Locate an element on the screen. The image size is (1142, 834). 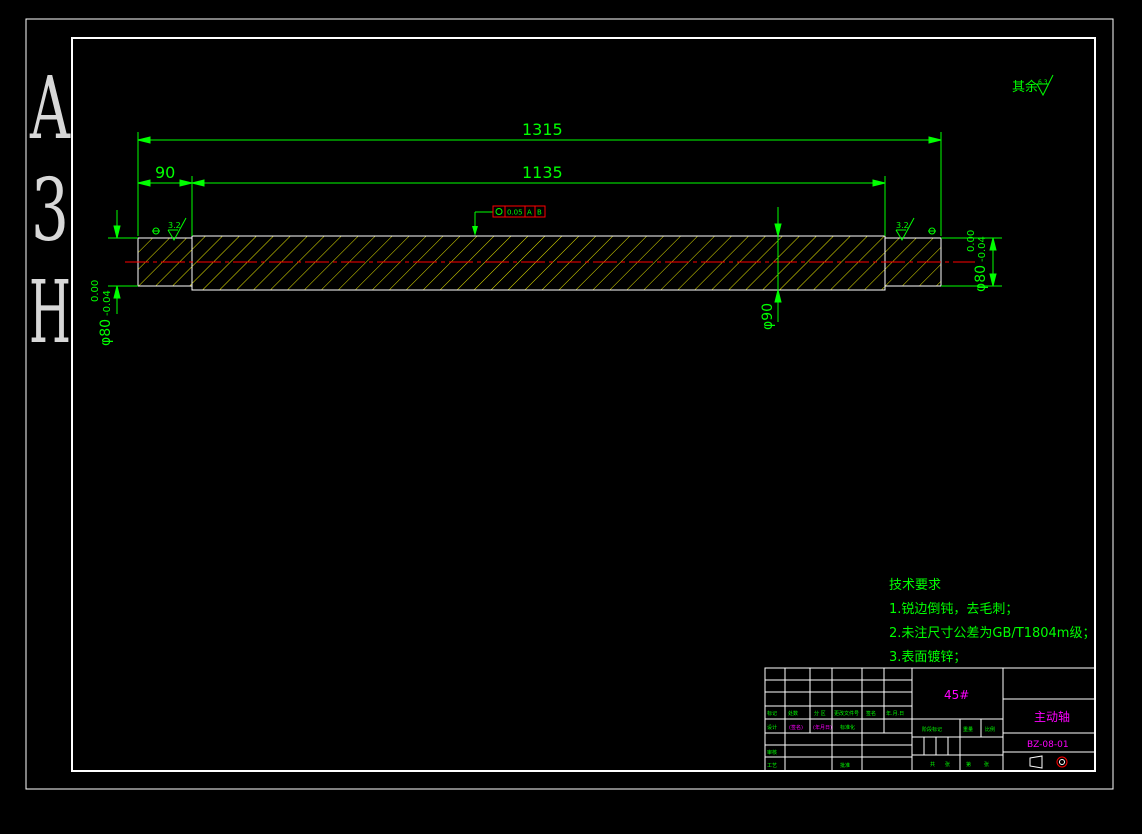
tb-approve: 批准 is located at coordinates (845, 765).